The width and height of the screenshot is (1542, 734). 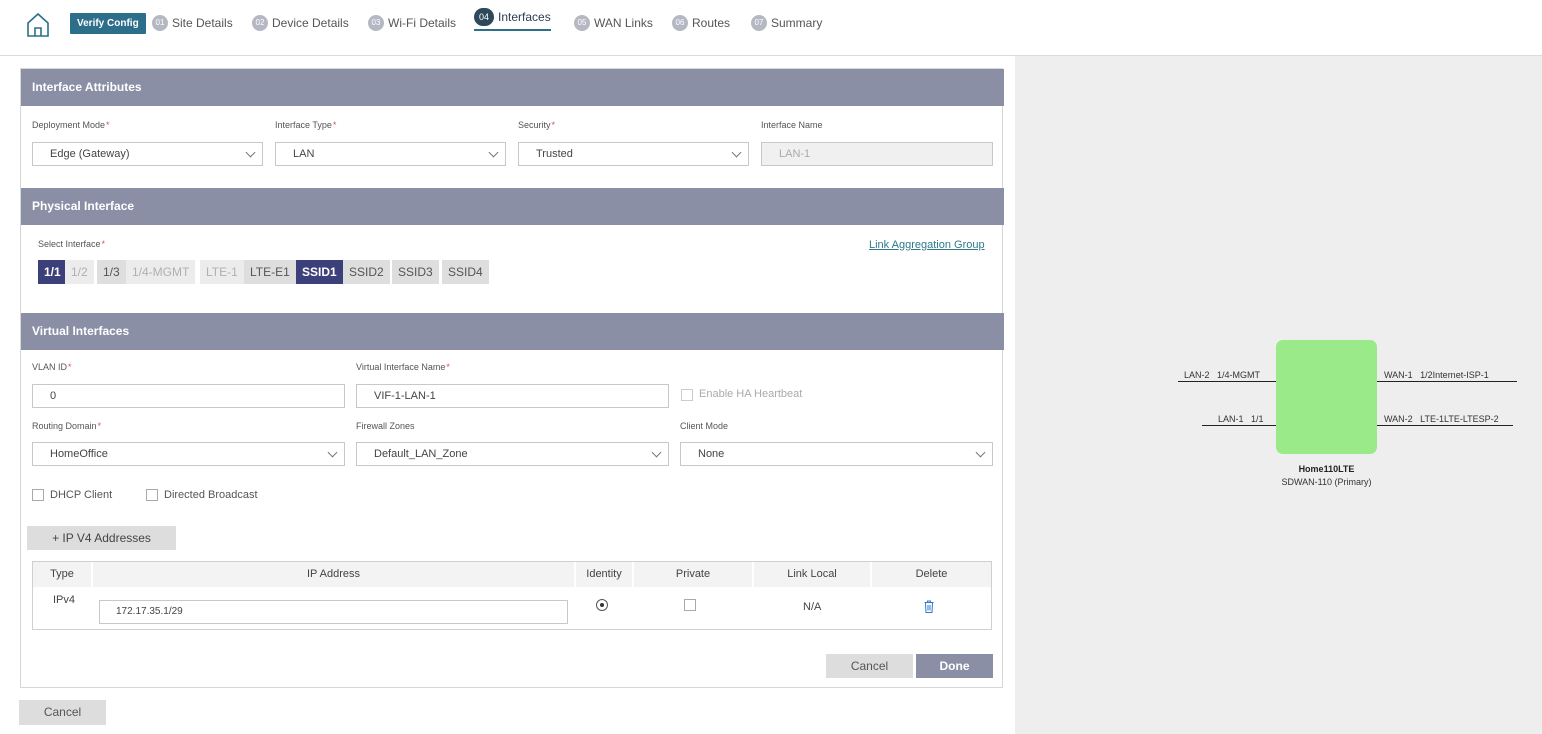 What do you see at coordinates (108, 23) in the screenshot?
I see `verify-config-button: Verify Config` at bounding box center [108, 23].